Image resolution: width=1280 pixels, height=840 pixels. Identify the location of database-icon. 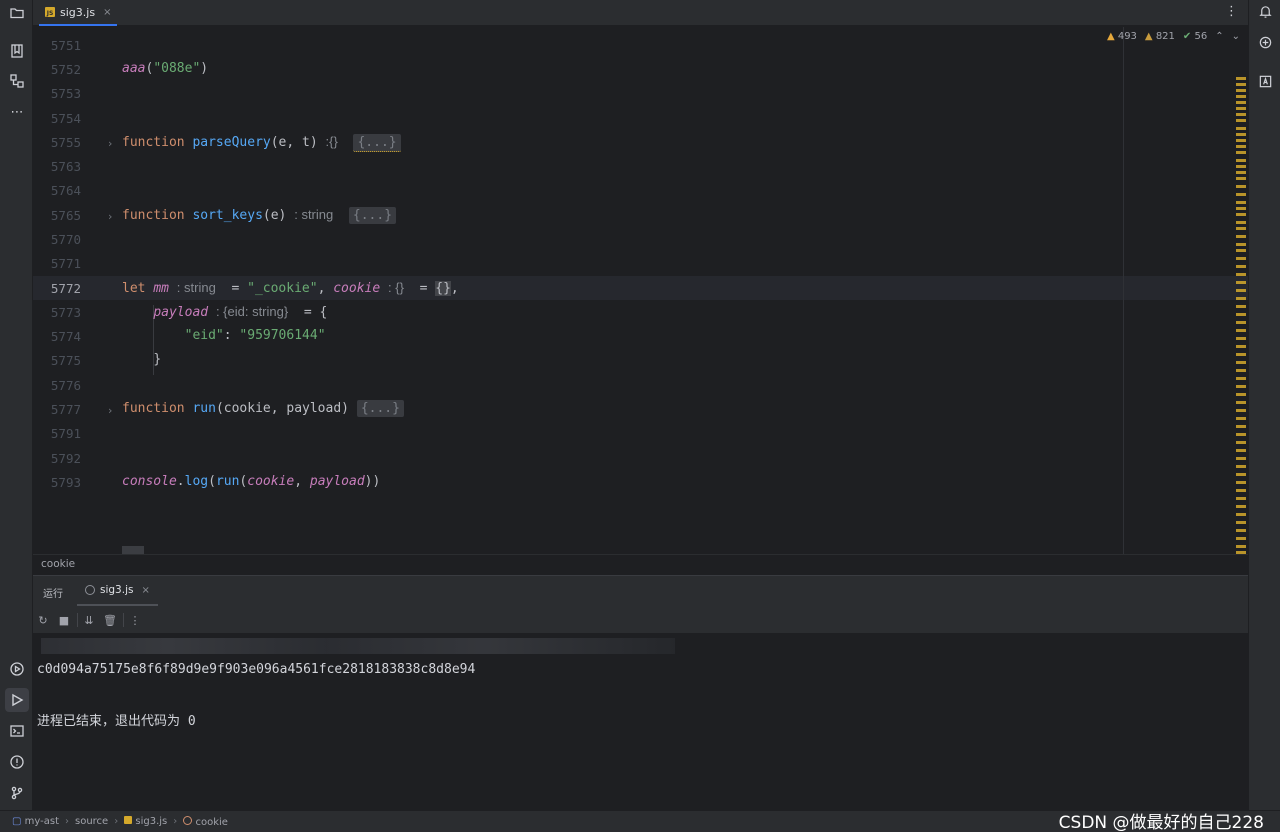
(1265, 81).